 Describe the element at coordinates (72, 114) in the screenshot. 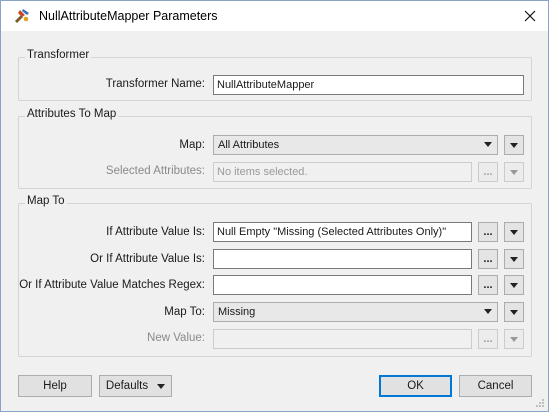

I see `attributes-to-map-group-title: Attributes To Map` at that location.